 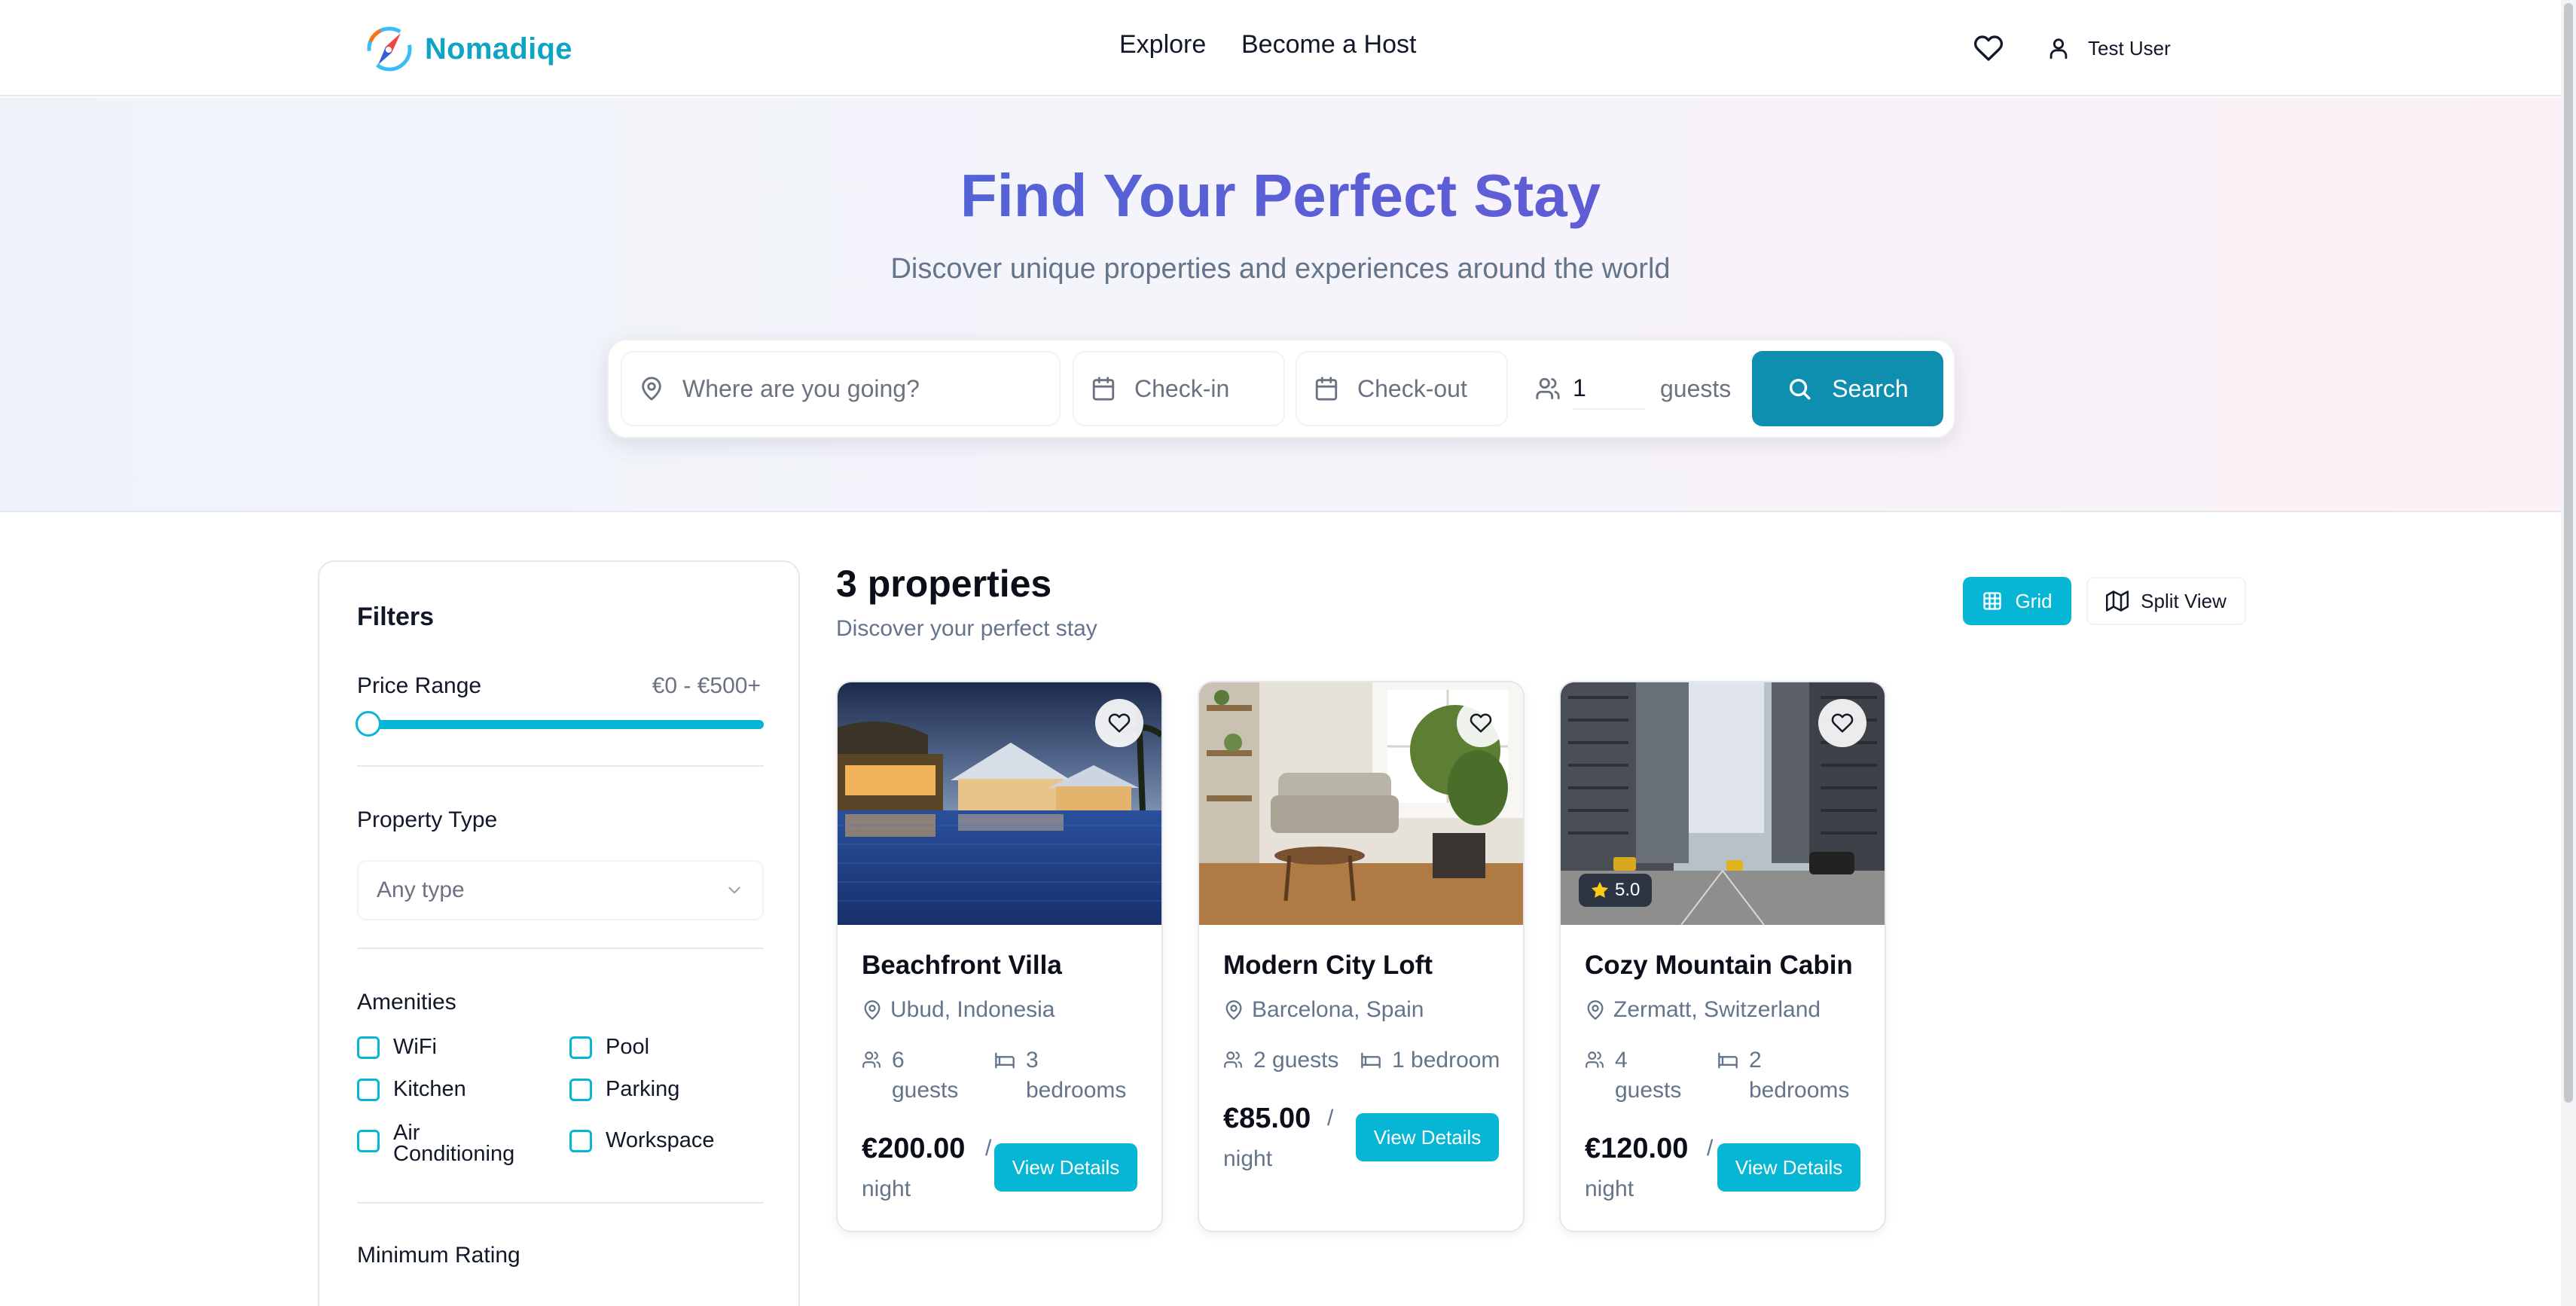 I want to click on amenity-label: Air Conditioning, so click(x=454, y=1143).